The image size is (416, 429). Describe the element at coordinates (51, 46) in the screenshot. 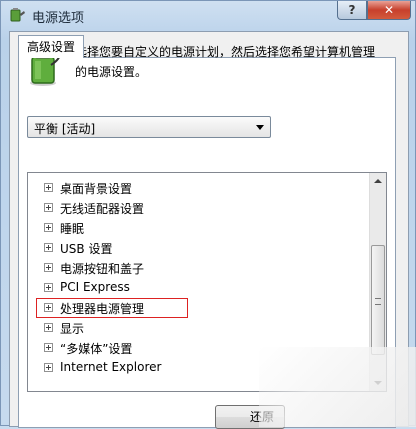

I see `tab-advanced-settings: 高级设置` at that location.